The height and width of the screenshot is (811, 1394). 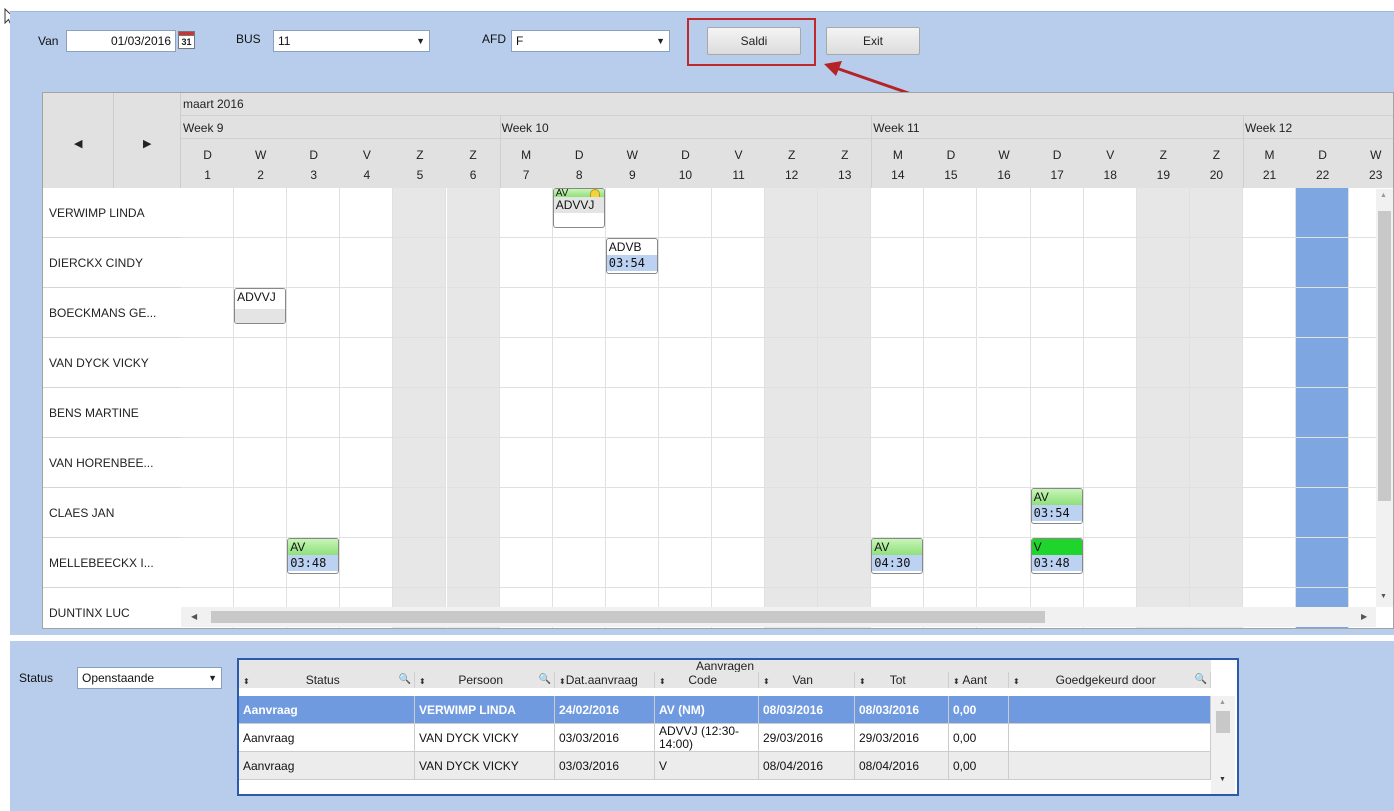 I want to click on horizontal-scrollbar: ◀ ▶, so click(x=778, y=617).